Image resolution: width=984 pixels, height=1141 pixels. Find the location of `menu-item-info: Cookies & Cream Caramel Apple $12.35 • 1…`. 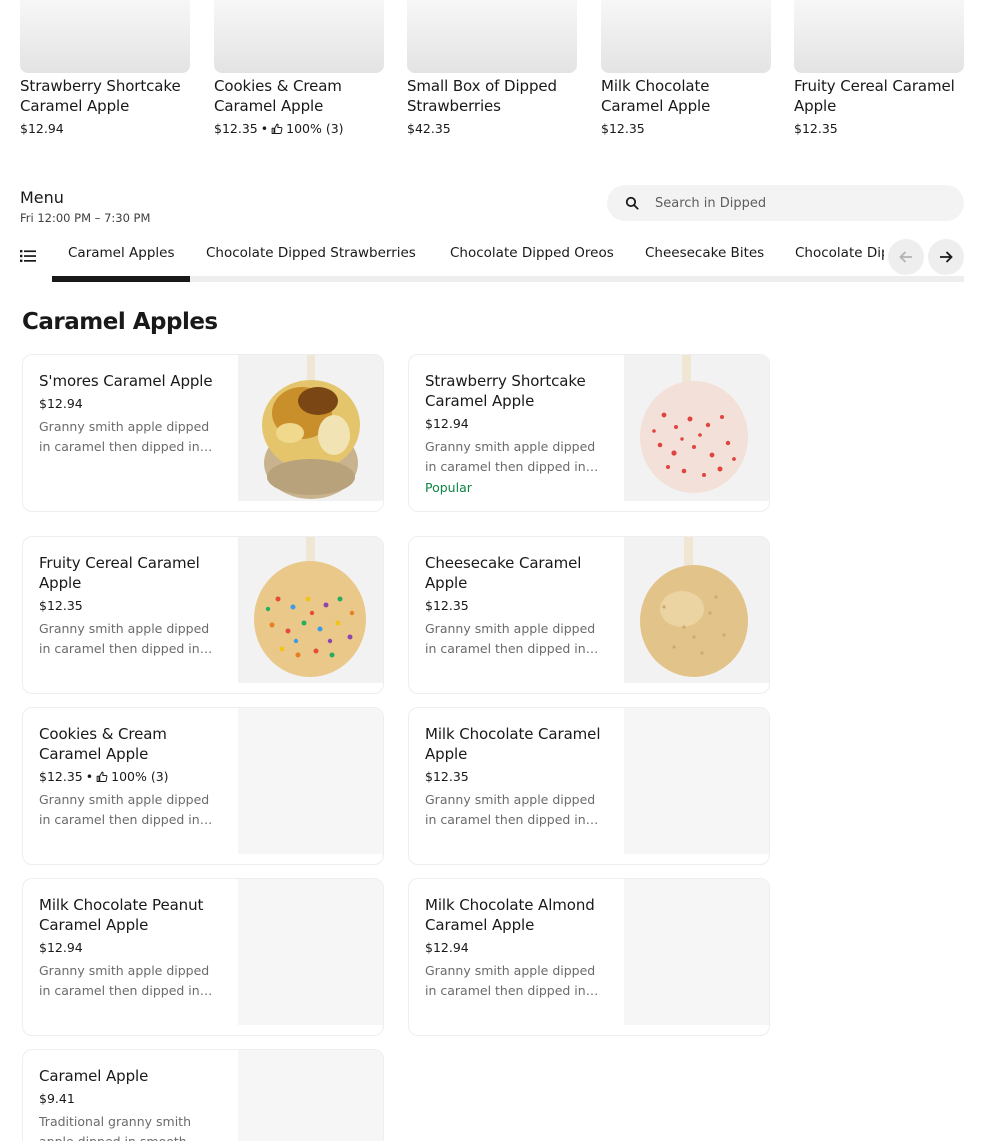

menu-item-info: Cookies & Cream Caramel Apple $12.35 • 1… is located at coordinates (130, 777).